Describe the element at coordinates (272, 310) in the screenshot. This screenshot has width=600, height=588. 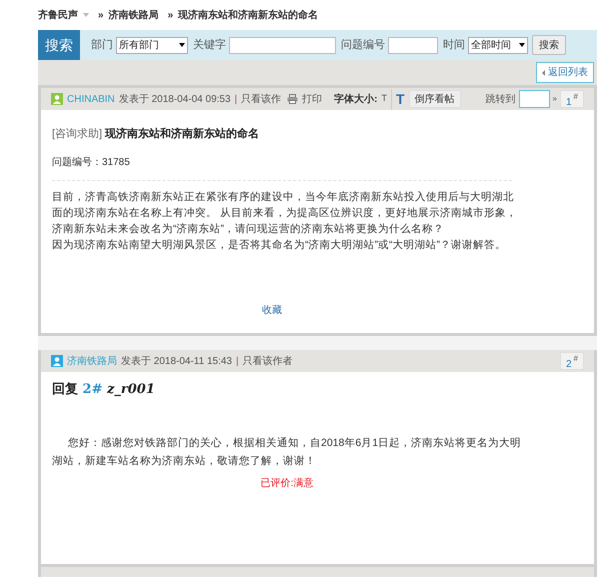
I see `favorite-link: 收藏` at that location.